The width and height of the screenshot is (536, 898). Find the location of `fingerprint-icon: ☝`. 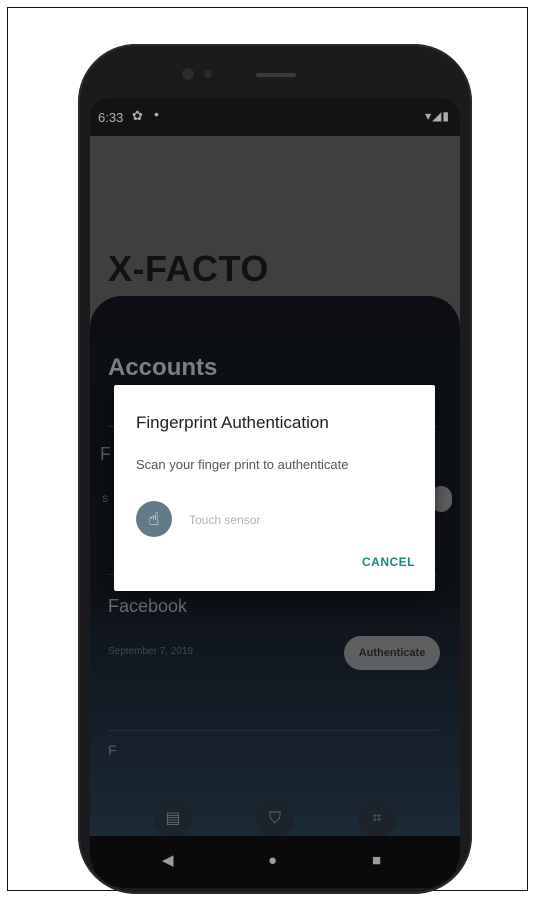

fingerprint-icon: ☝ is located at coordinates (154, 519).